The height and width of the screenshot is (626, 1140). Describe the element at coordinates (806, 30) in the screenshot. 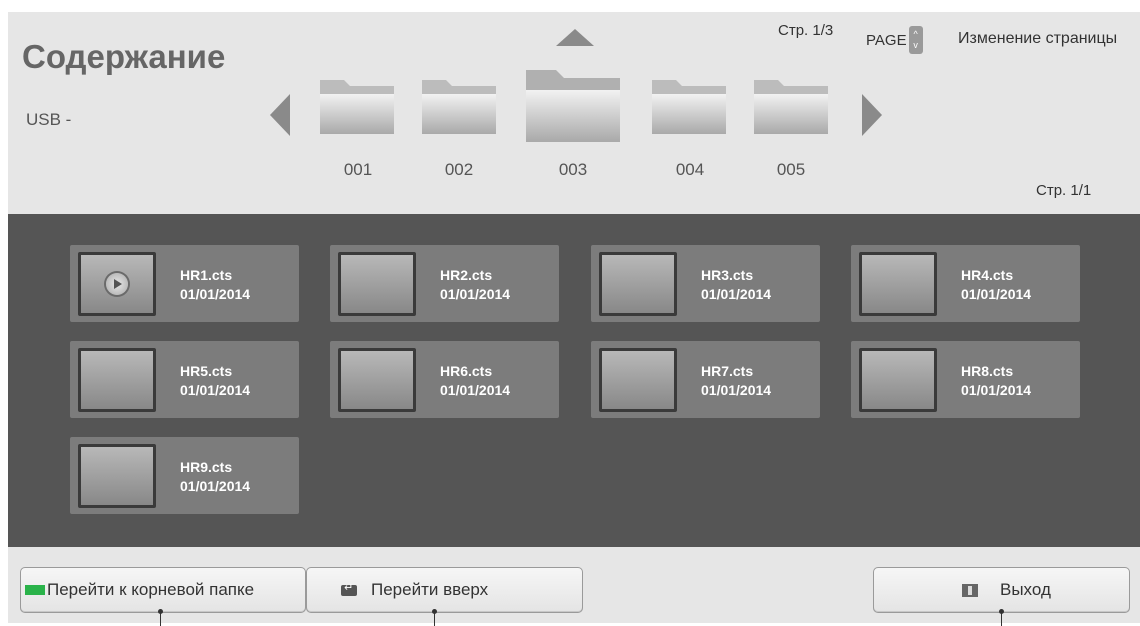

I see `page-indicator-top: Стр. 1/3` at that location.